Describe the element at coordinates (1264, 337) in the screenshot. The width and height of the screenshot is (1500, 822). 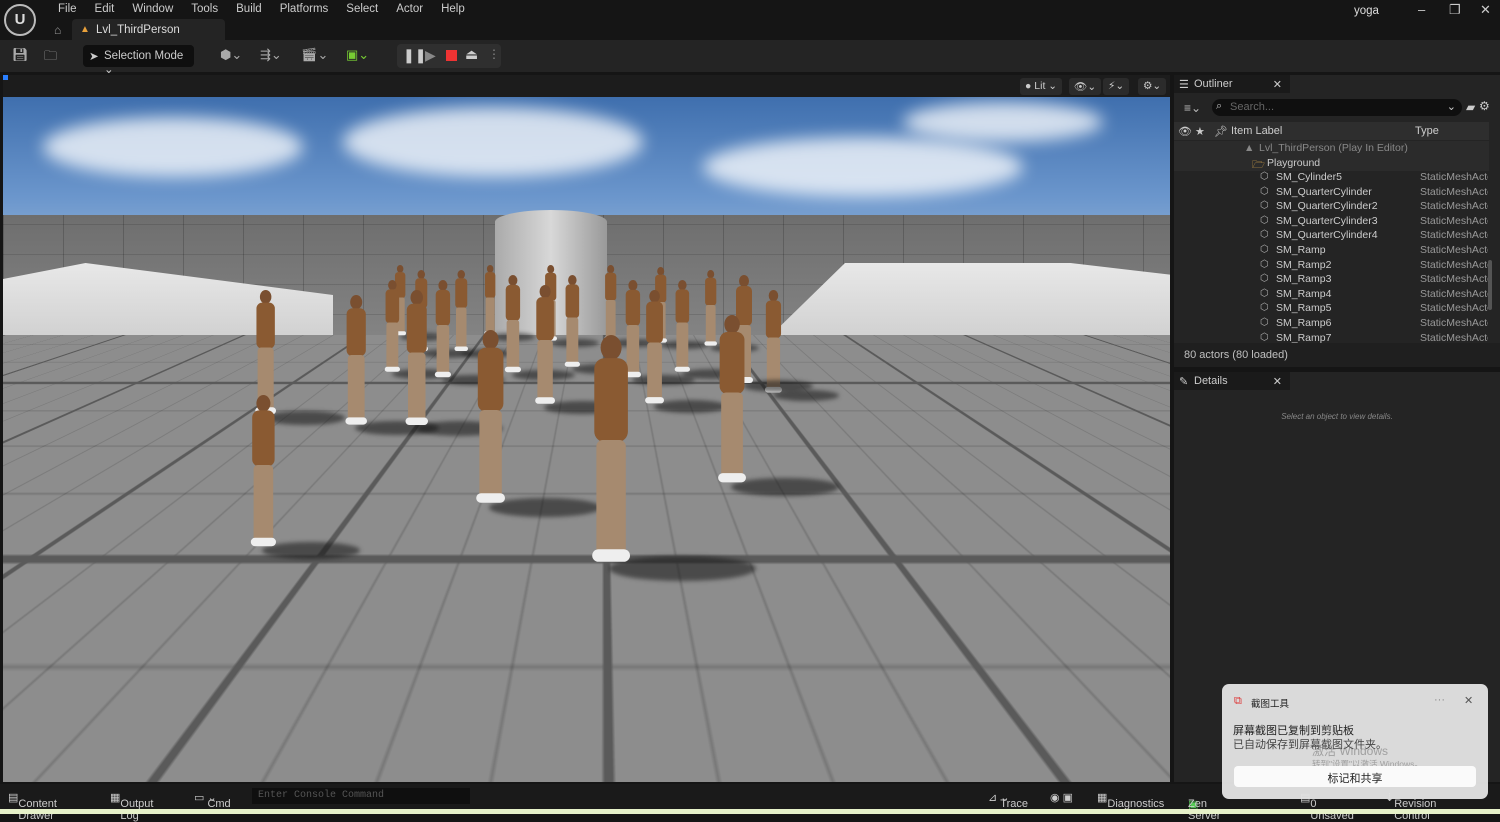
I see `static-mesh-icon: ⬡` at that location.